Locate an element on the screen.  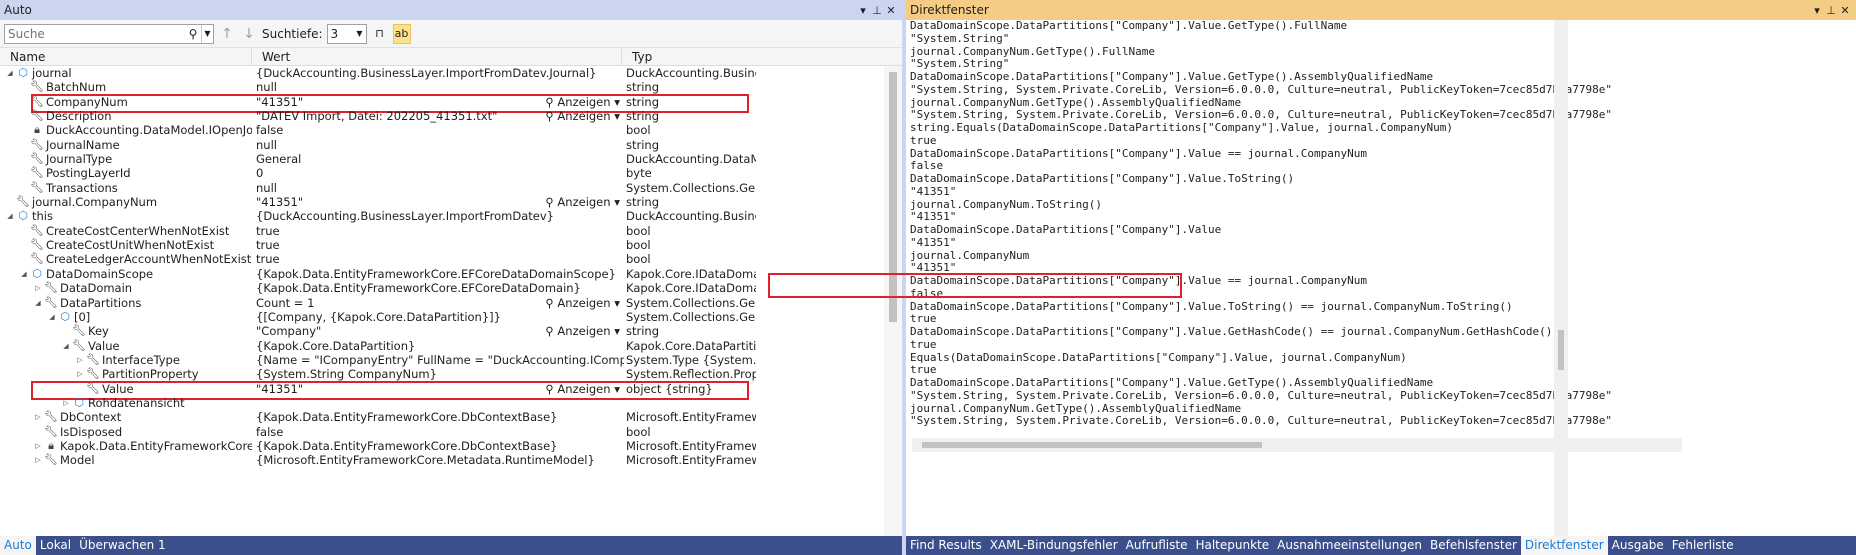
table-row: 🔧︎ IsDisposed false bool is located at coordinates (442, 432).